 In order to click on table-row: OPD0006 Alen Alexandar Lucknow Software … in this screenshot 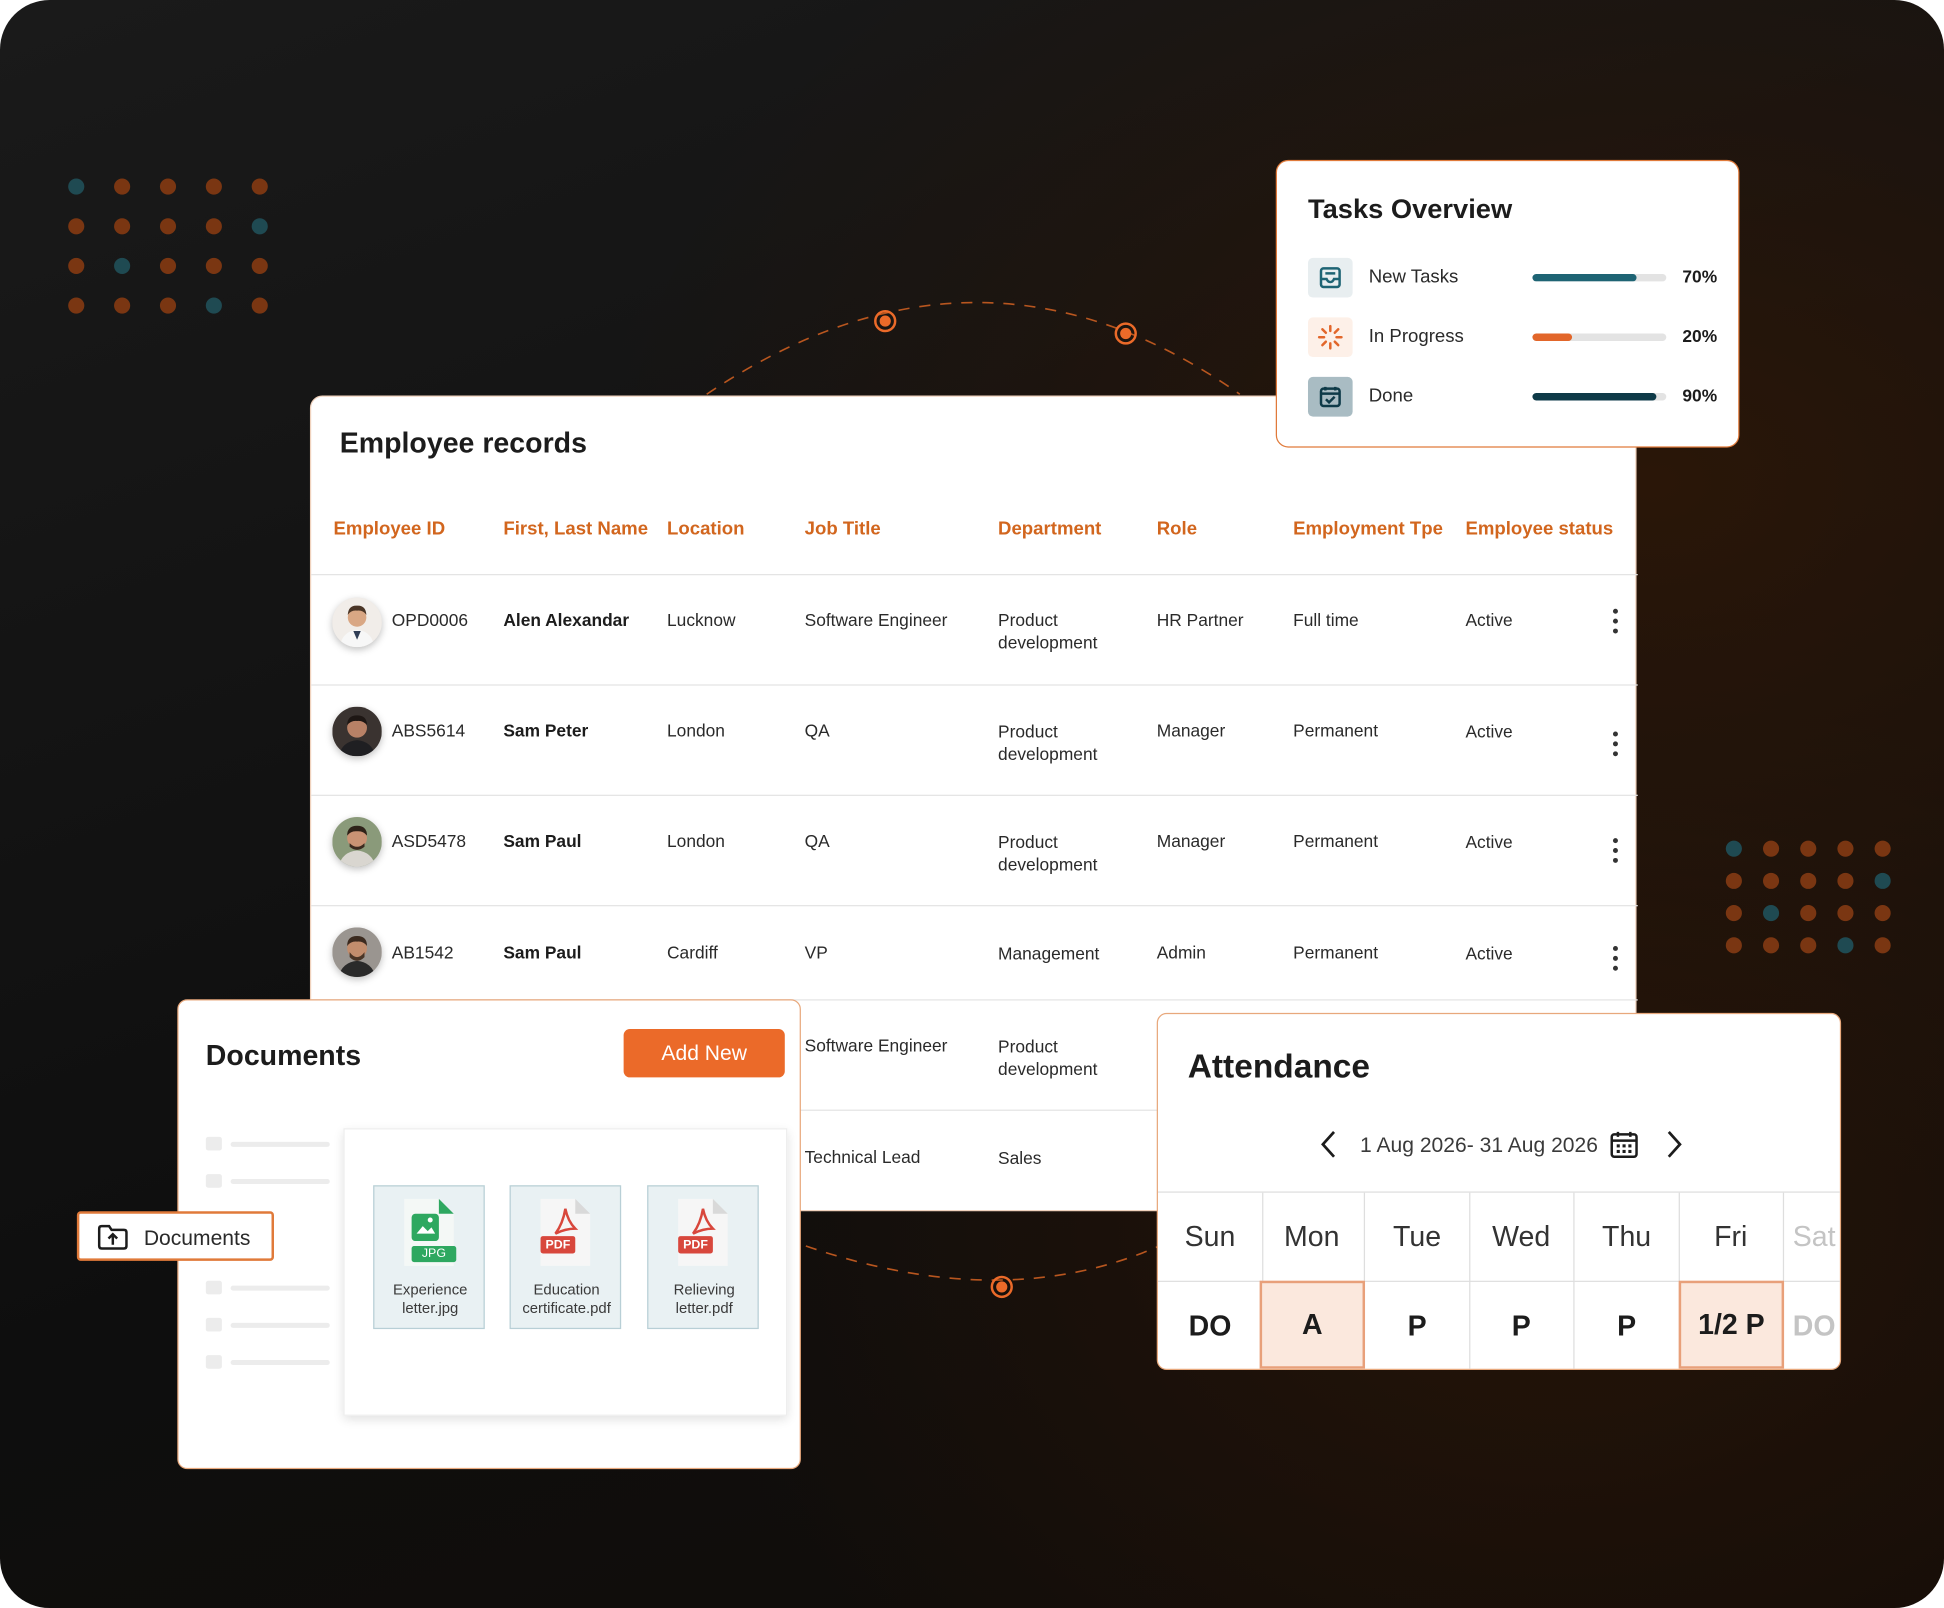, I will do `click(974, 630)`.